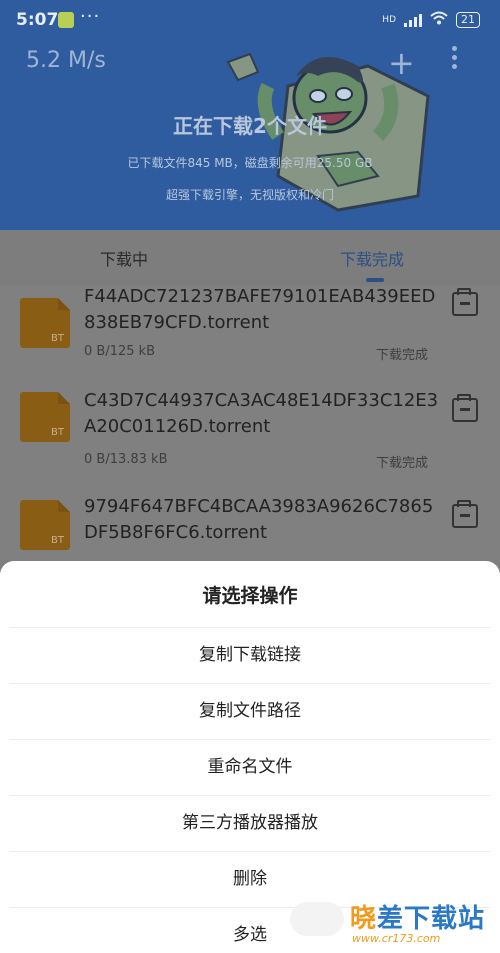 This screenshot has width=500, height=953. What do you see at coordinates (454, 57) in the screenshot?
I see `more-menu-icon` at bounding box center [454, 57].